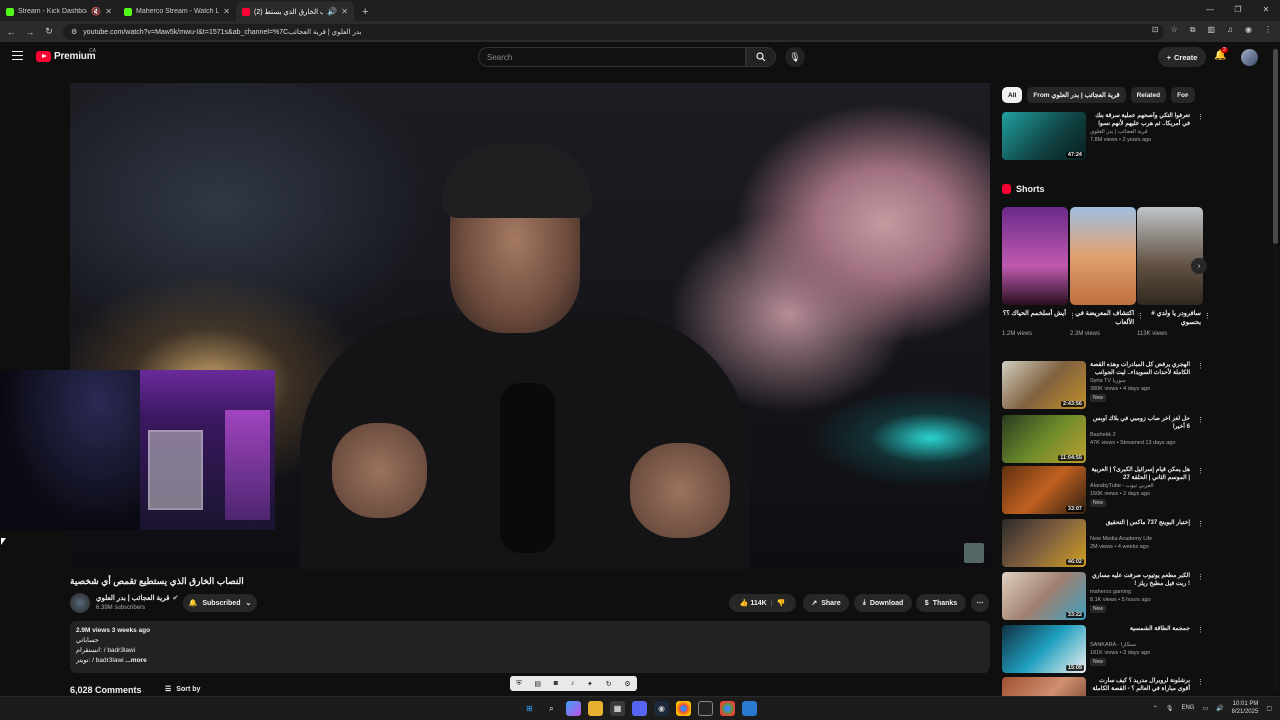  What do you see at coordinates (1182, 57) in the screenshot?
I see `create-button: + Create` at bounding box center [1182, 57].